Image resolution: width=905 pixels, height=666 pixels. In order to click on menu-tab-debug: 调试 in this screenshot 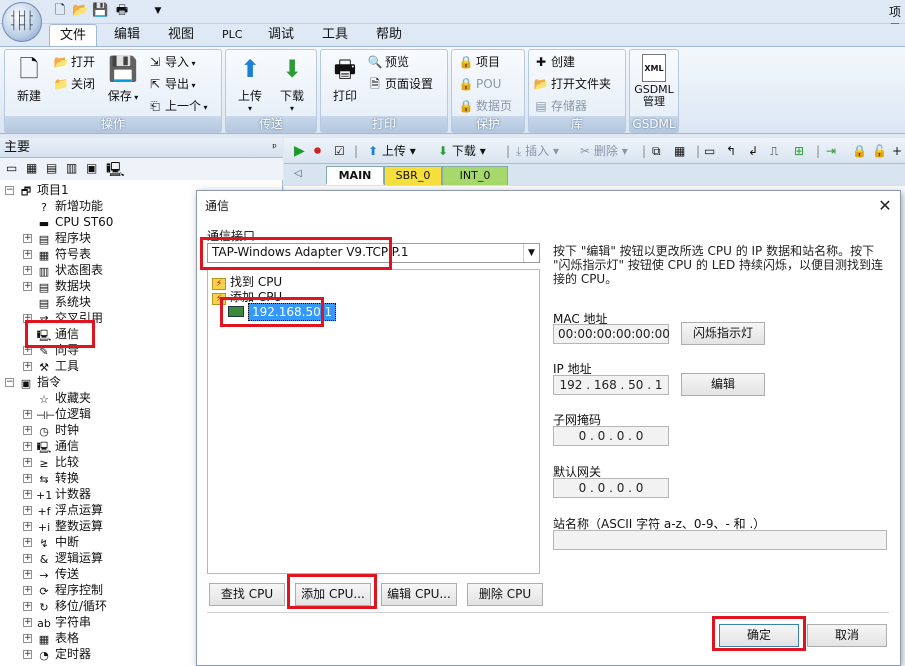, I will do `click(281, 35)`.